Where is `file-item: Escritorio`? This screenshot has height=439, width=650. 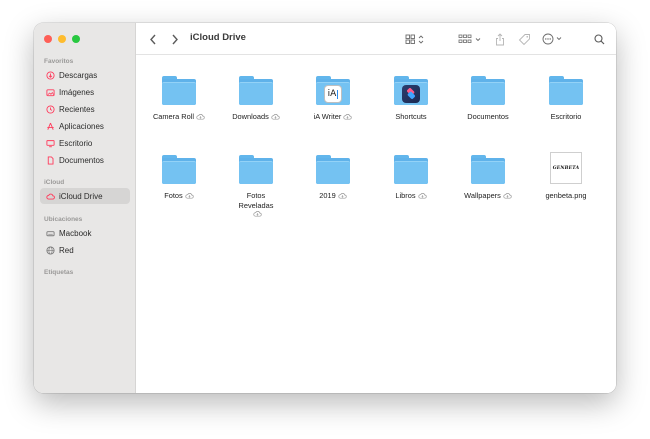 file-item: Escritorio is located at coordinates (566, 97).